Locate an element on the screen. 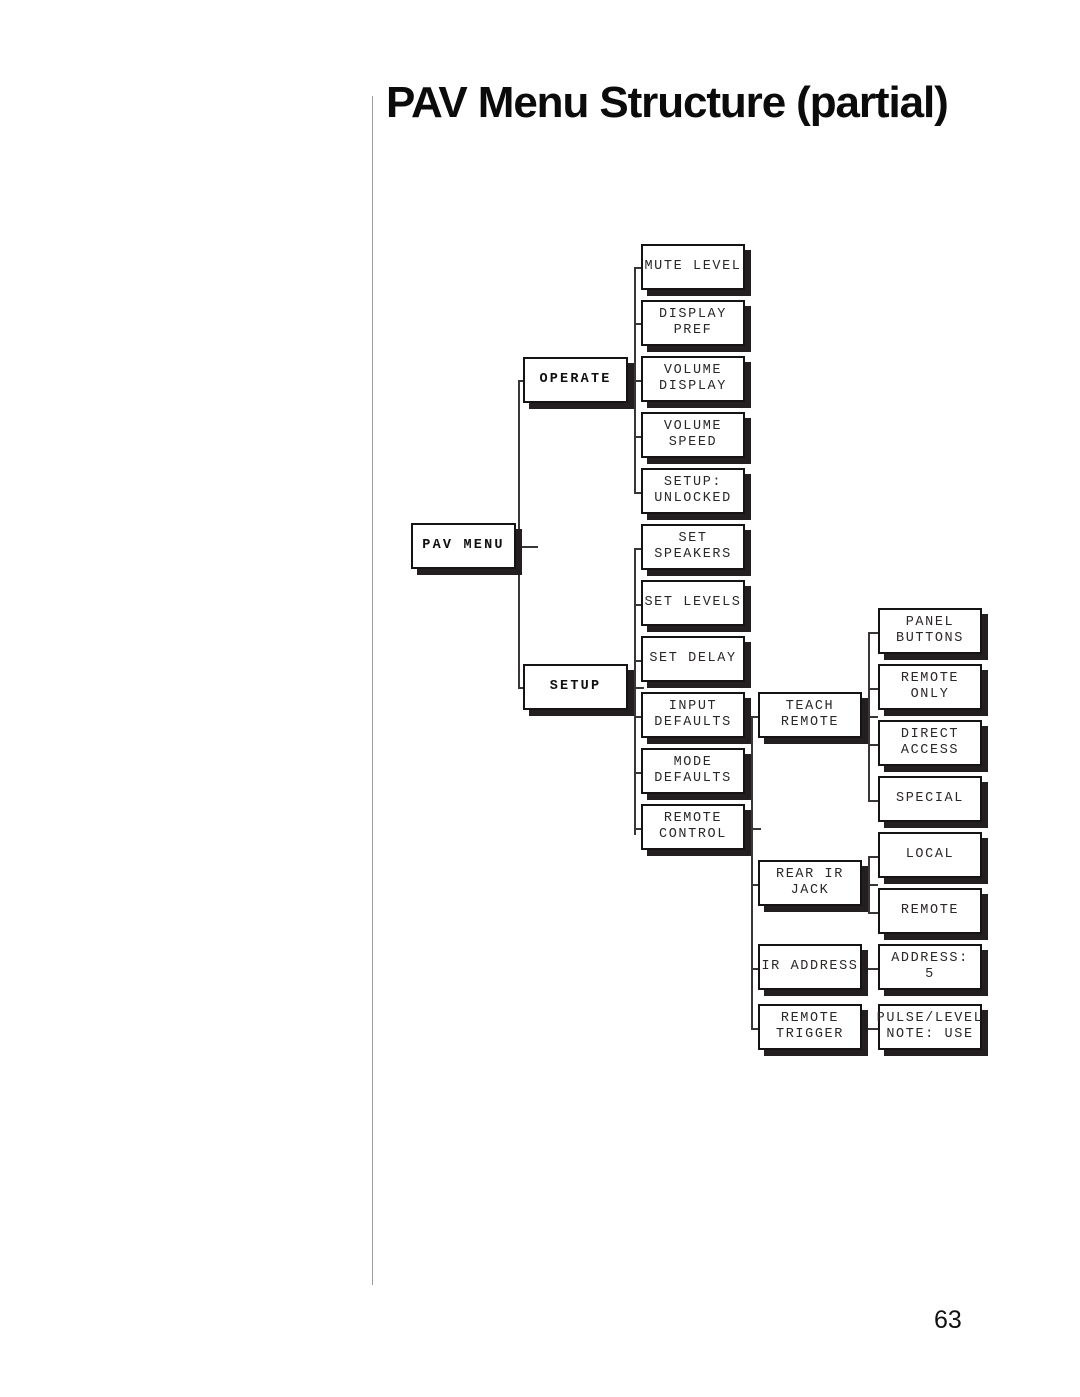 This screenshot has height=1397, width=1080. node-set-delay: SET DELAY is located at coordinates (693, 659).